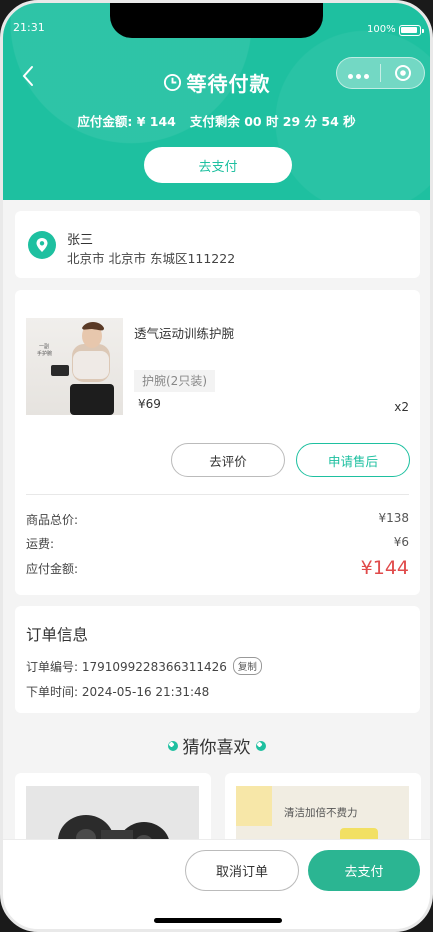 Image resolution: width=433 pixels, height=932 pixels. Describe the element at coordinates (217, 543) in the screenshot. I see `shipping-row: 运费: ¥6` at that location.